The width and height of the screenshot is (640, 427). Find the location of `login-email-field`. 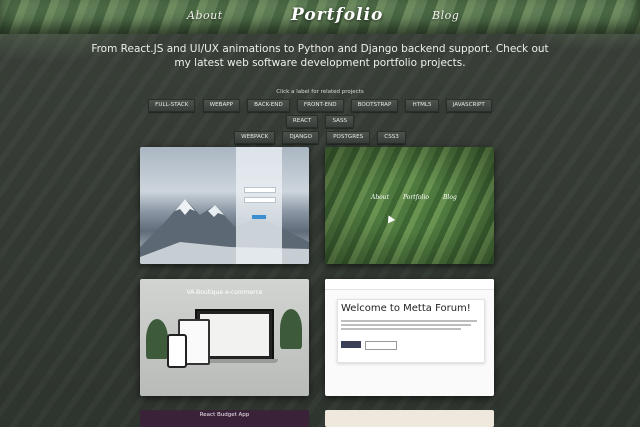

login-email-field is located at coordinates (260, 190).